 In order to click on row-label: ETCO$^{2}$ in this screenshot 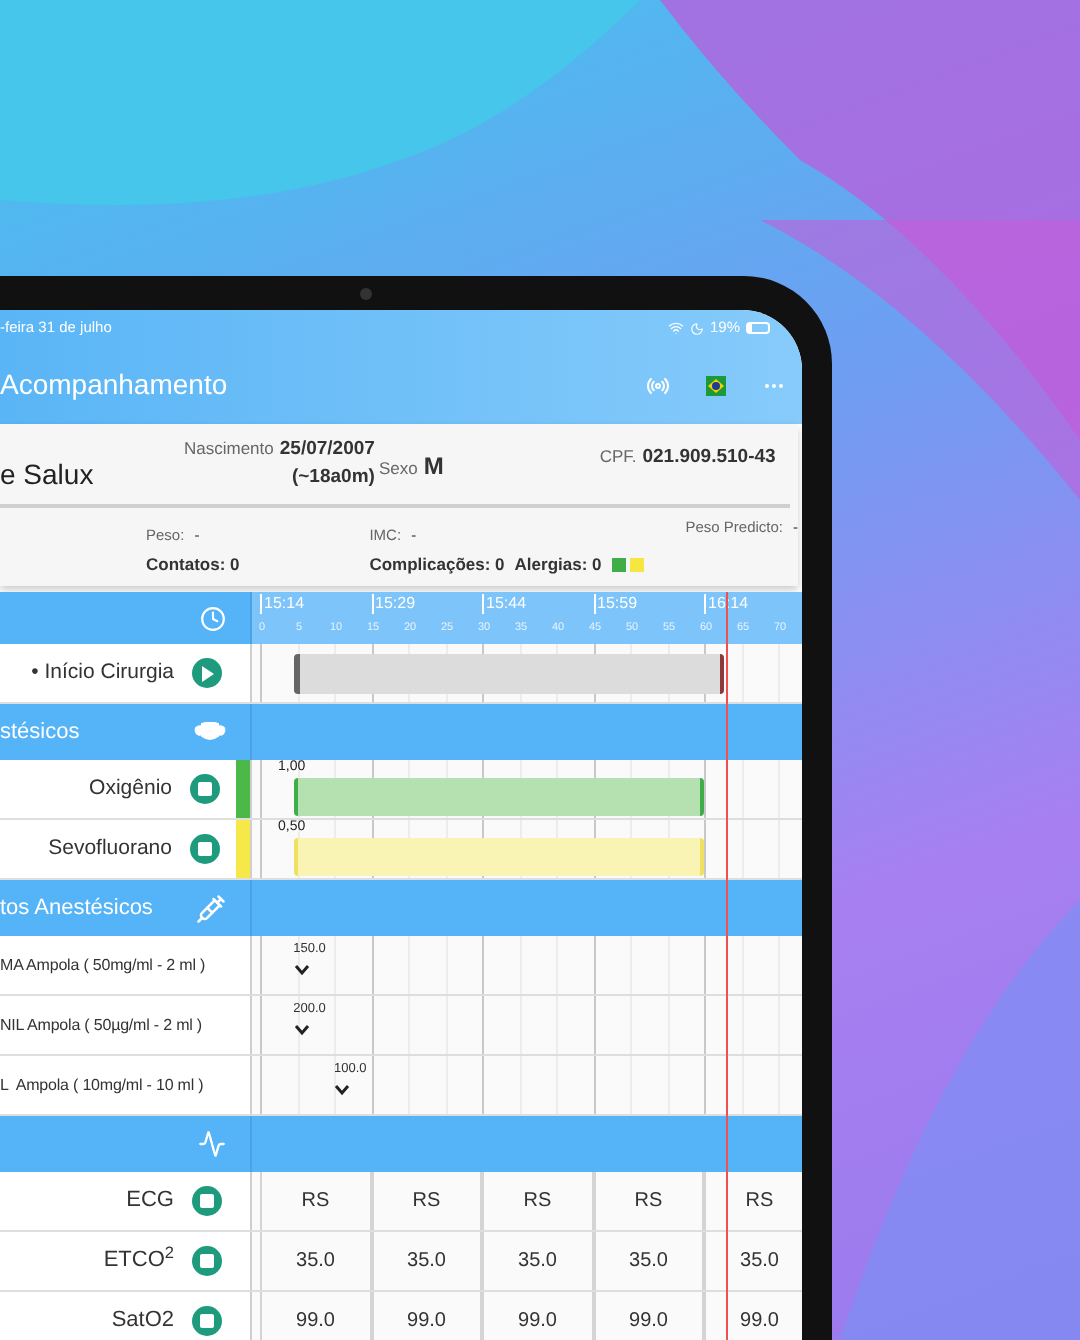, I will do `click(138, 1260)`.